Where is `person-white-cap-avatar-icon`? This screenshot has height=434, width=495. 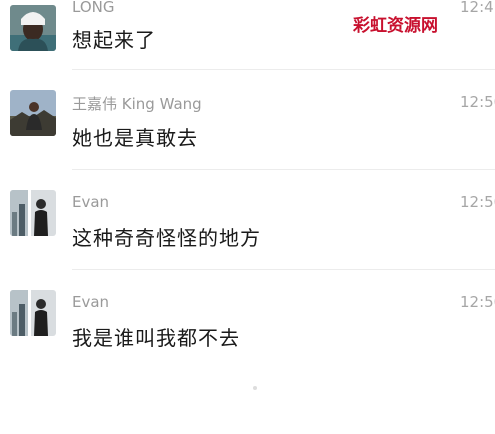 person-white-cap-avatar-icon is located at coordinates (33, 28).